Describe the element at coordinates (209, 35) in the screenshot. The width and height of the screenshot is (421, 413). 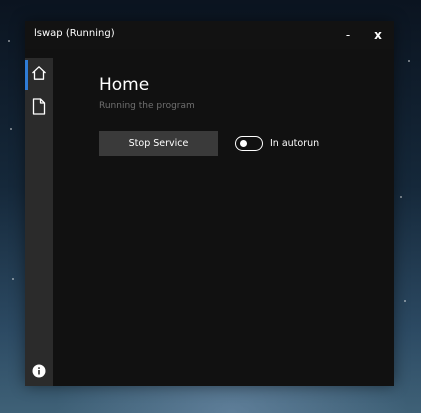
I see `title-bar: lswap (Running) - x` at that location.